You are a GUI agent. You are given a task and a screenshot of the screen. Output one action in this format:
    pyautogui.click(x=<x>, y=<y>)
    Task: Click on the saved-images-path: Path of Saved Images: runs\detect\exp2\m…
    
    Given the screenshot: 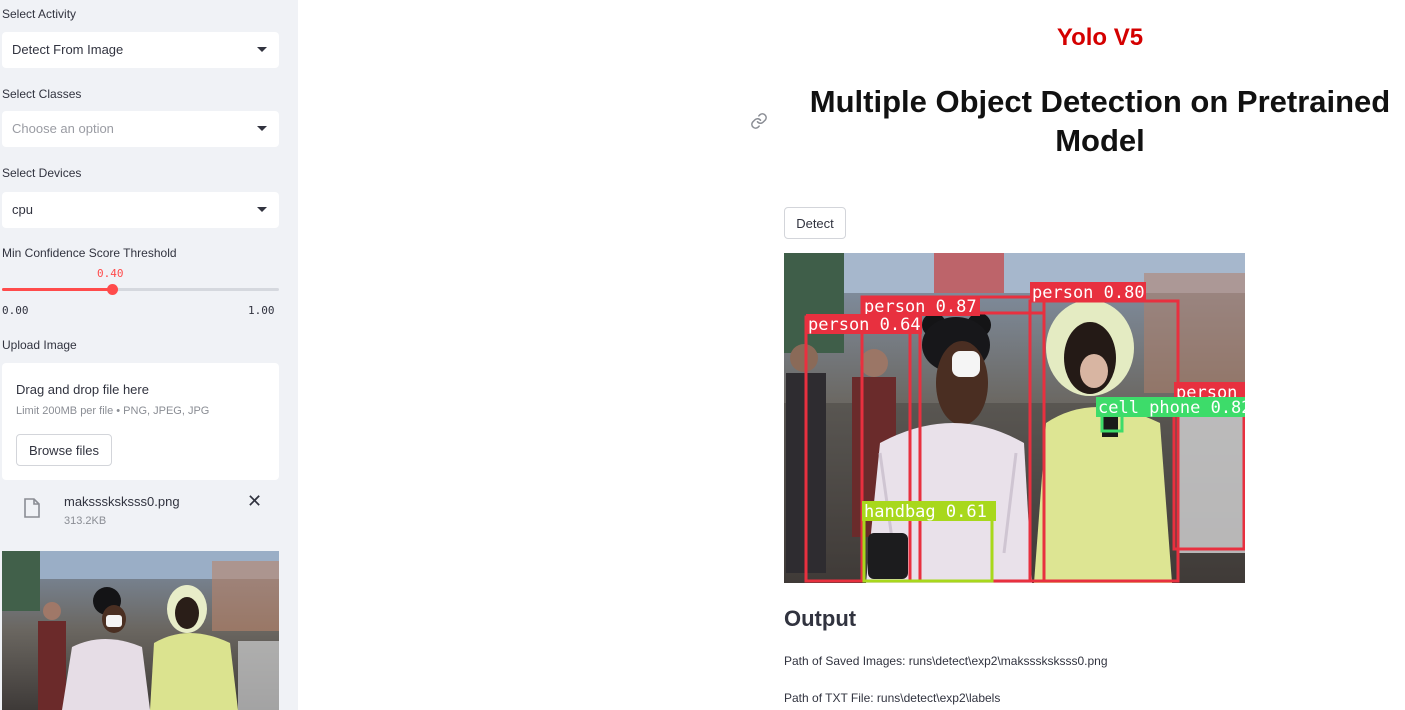 What is the action you would take?
    pyautogui.click(x=946, y=661)
    